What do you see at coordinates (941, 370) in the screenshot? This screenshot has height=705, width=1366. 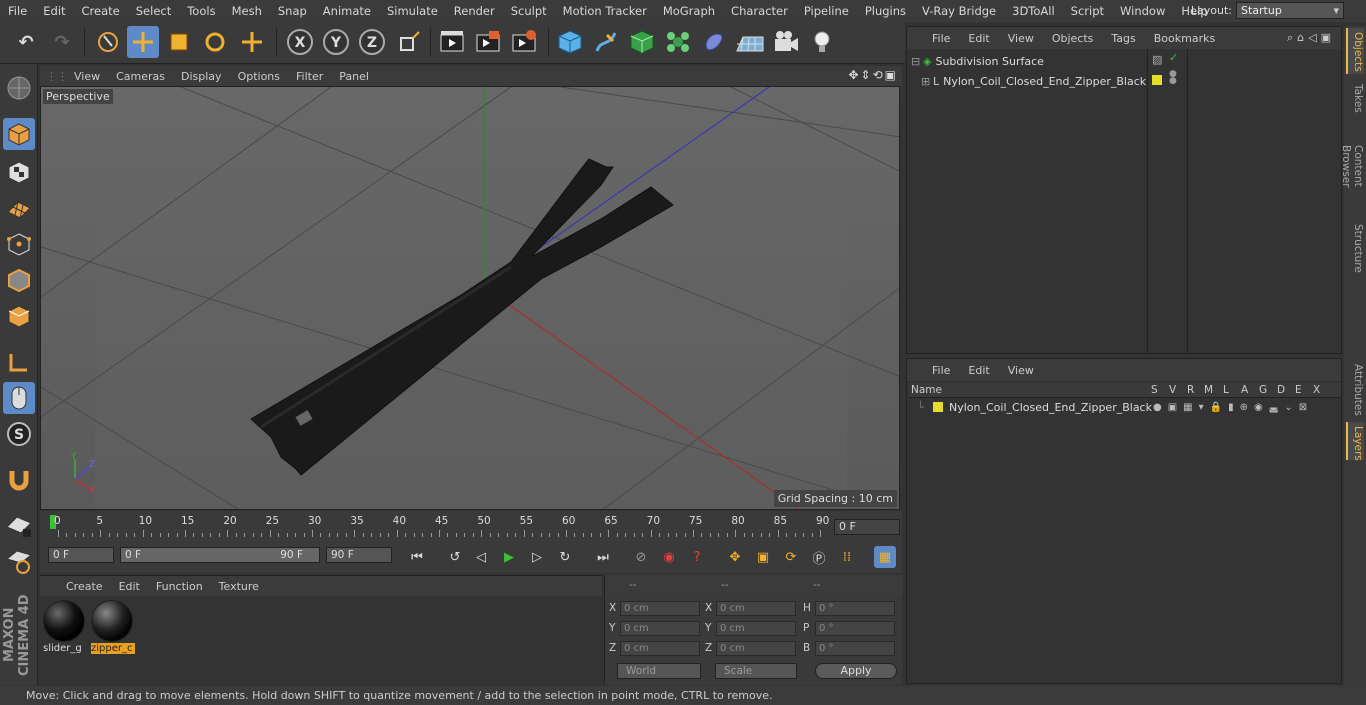 I see `layer-menu-file: File` at bounding box center [941, 370].